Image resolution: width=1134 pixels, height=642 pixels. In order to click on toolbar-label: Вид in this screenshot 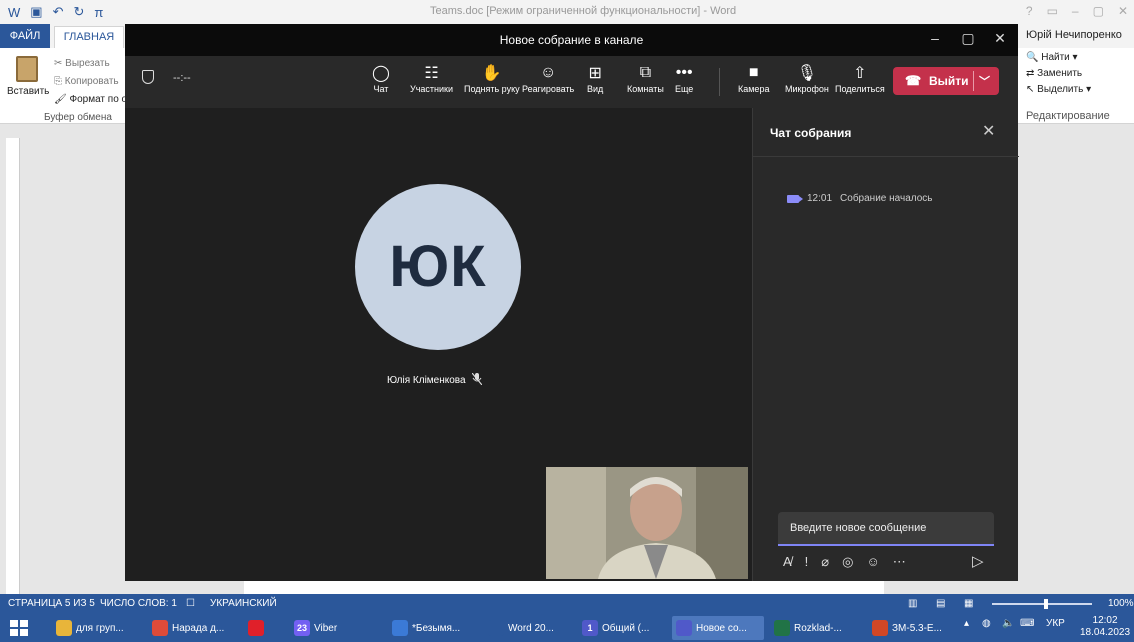, I will do `click(595, 89)`.